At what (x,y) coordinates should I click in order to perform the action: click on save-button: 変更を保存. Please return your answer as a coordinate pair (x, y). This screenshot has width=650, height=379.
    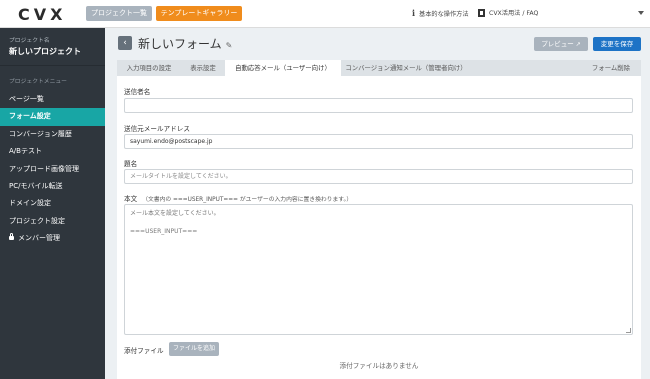
    Looking at the image, I should click on (617, 44).